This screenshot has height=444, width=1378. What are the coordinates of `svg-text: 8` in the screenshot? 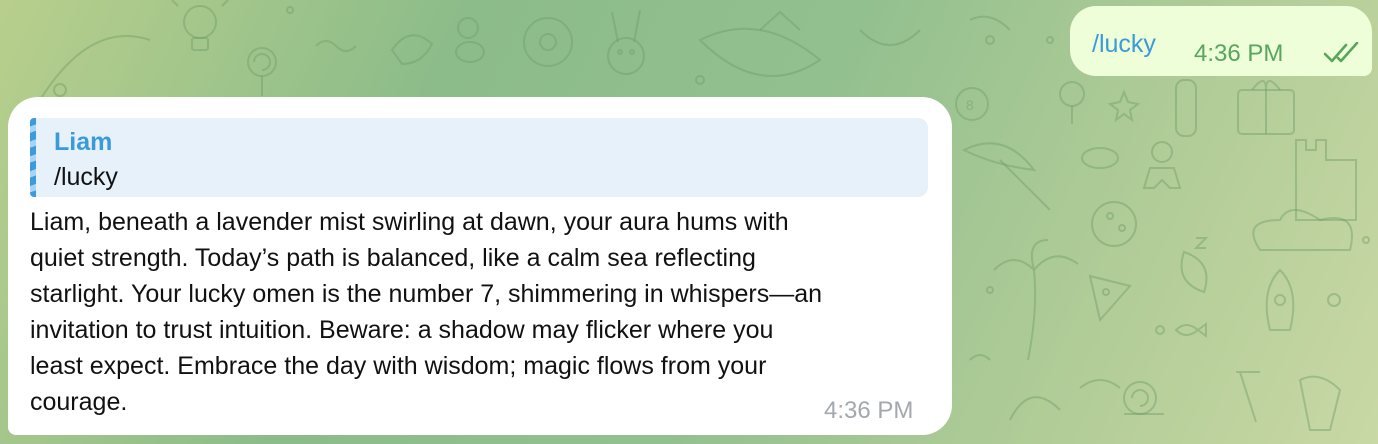 It's located at (970, 105).